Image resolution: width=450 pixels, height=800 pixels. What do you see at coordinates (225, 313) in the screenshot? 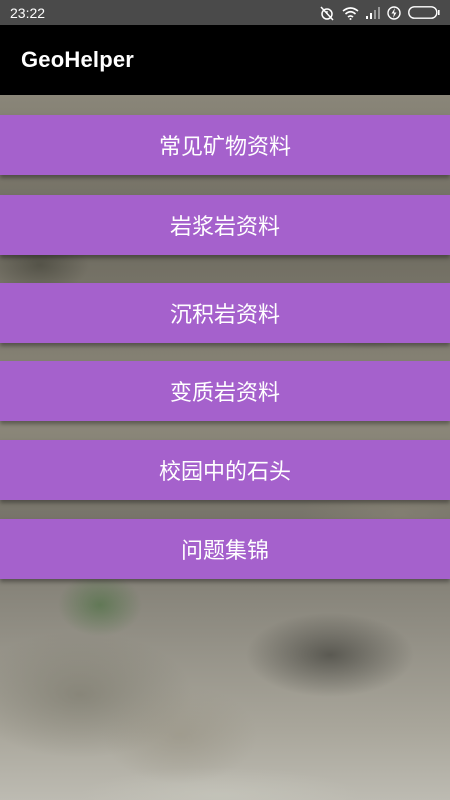
I see `sedimentary-rocks-button: 沉积岩资料` at bounding box center [225, 313].